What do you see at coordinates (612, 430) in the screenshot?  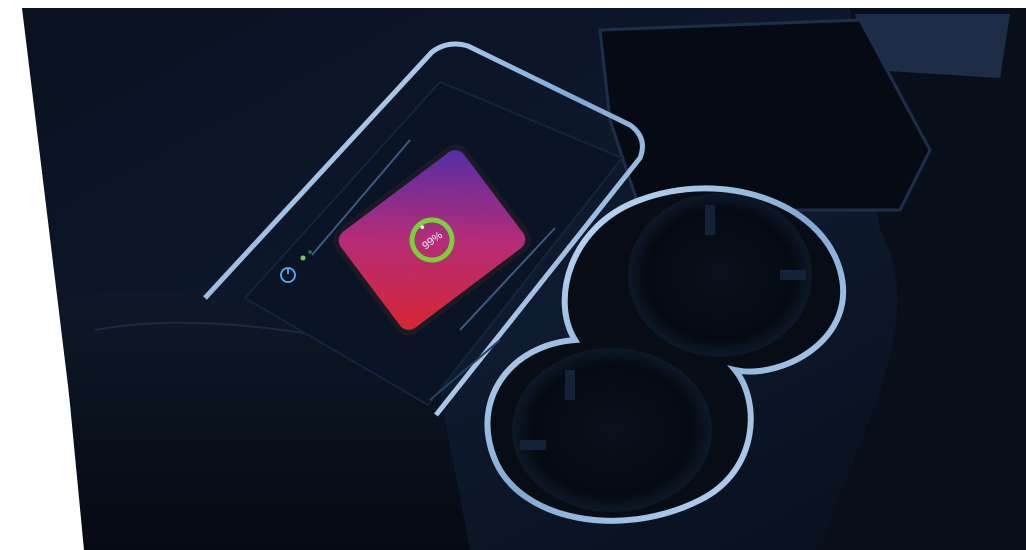 I see `cupholder-front` at bounding box center [612, 430].